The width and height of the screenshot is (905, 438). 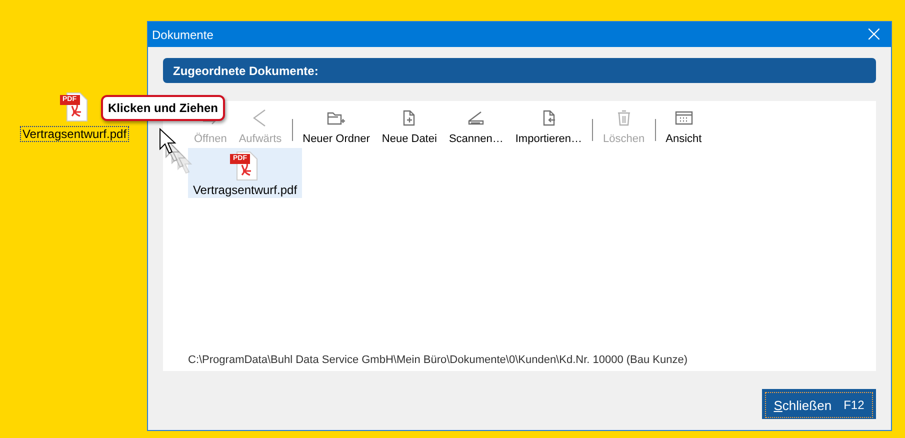 I want to click on close-button: ×, so click(x=874, y=34).